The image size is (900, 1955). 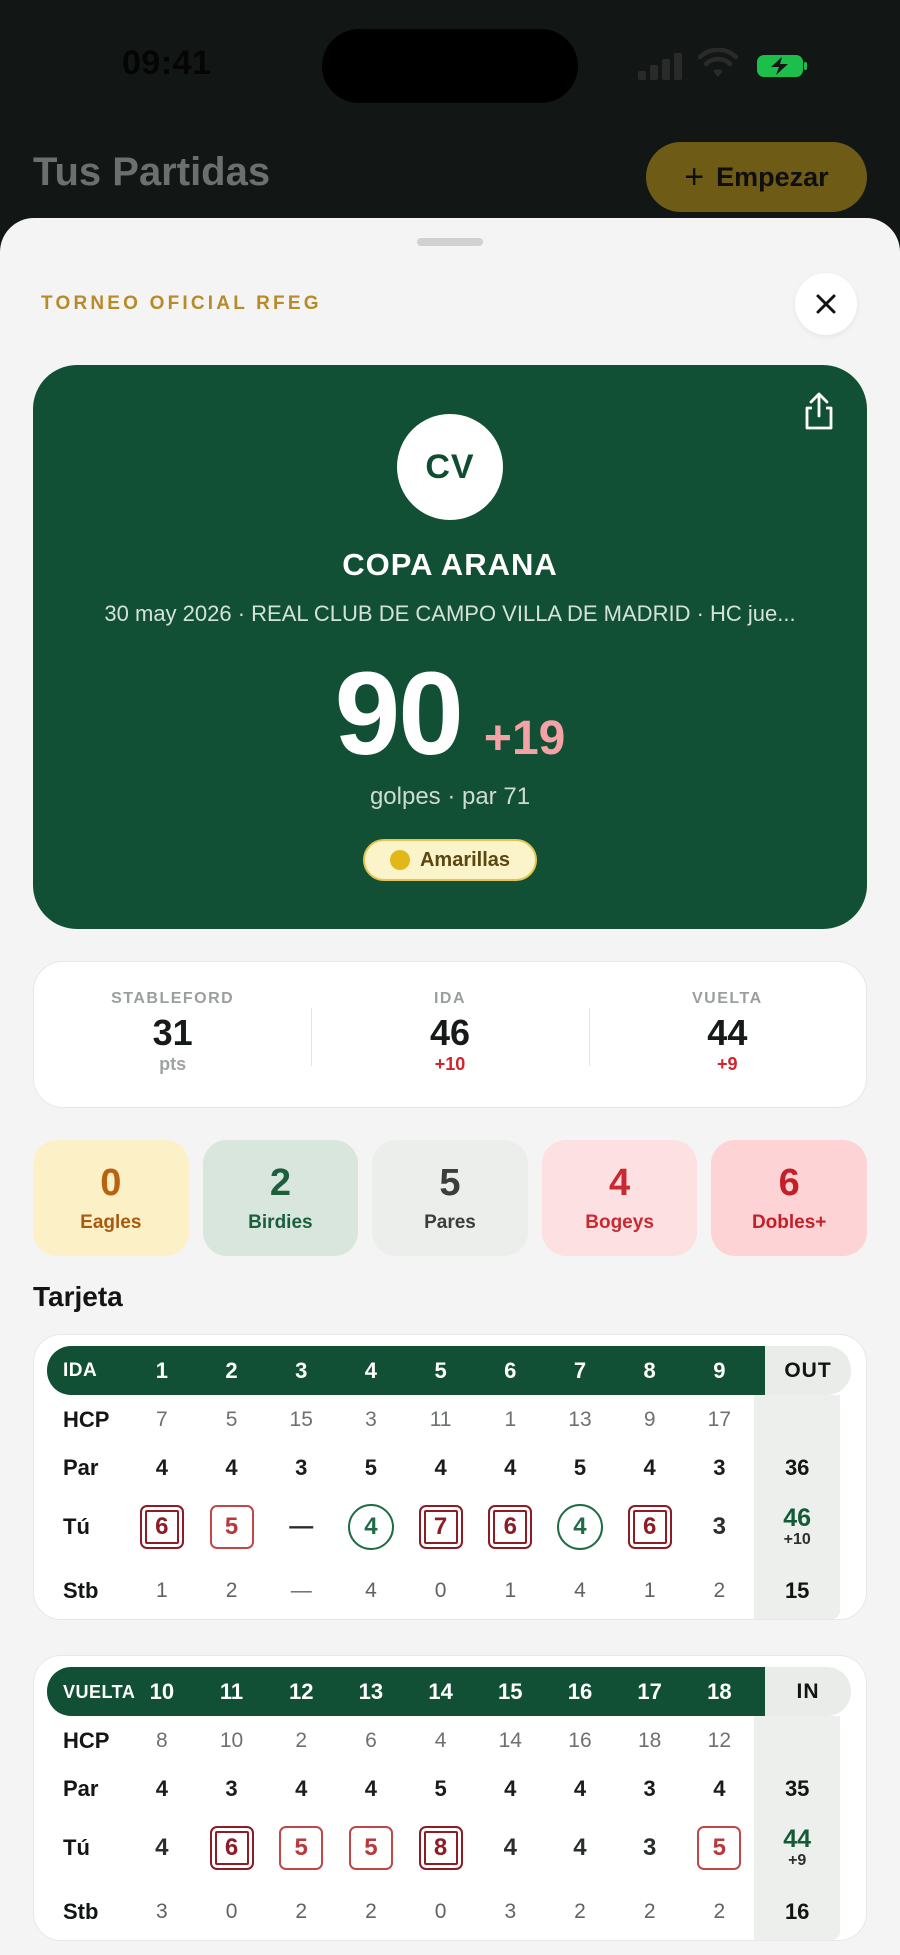 I want to click on chip-dobles: 6 Dobles+, so click(x=789, y=1198).